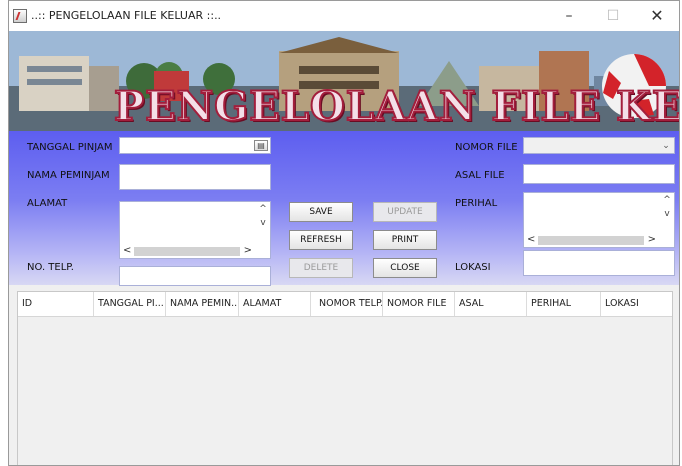 This screenshot has width=682, height=466. What do you see at coordinates (47, 203) in the screenshot?
I see `label-alamat: ALAMAT` at bounding box center [47, 203].